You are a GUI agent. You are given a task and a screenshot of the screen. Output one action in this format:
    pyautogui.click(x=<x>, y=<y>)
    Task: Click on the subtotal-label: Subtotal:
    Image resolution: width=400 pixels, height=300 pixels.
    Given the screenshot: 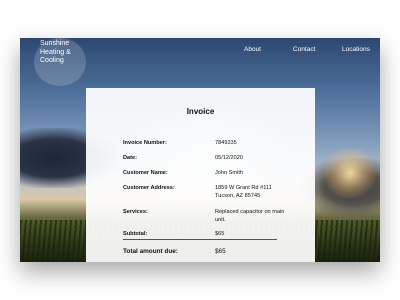 What is the action you would take?
    pyautogui.click(x=135, y=234)
    